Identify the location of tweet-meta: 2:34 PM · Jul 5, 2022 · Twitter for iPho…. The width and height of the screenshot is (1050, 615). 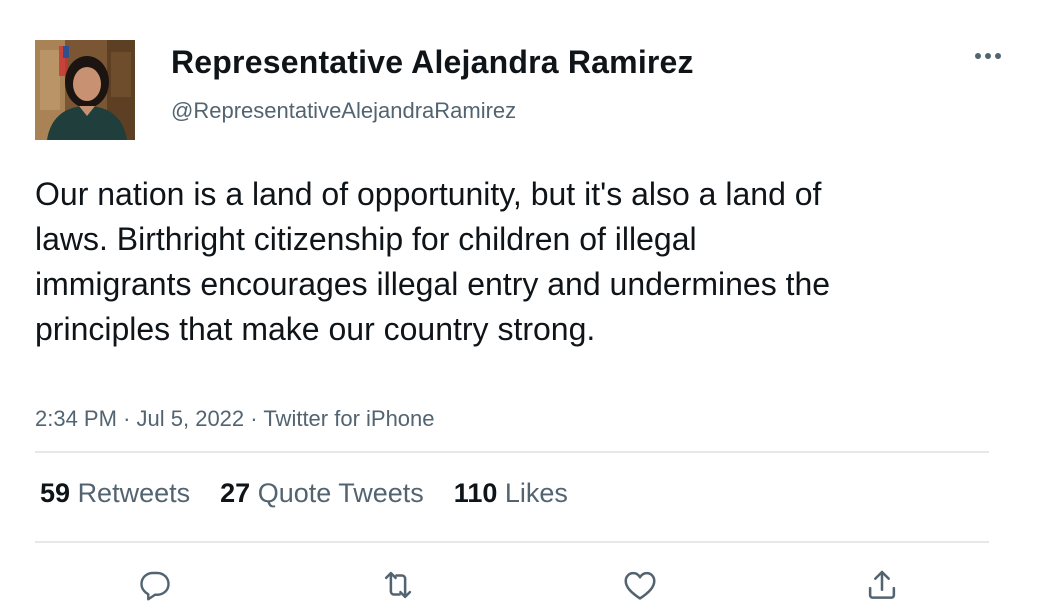
(235, 419).